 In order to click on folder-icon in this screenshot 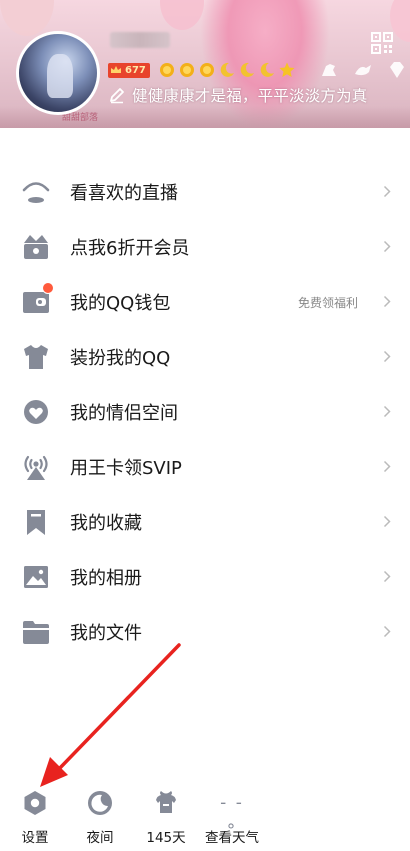, I will do `click(36, 632)`.